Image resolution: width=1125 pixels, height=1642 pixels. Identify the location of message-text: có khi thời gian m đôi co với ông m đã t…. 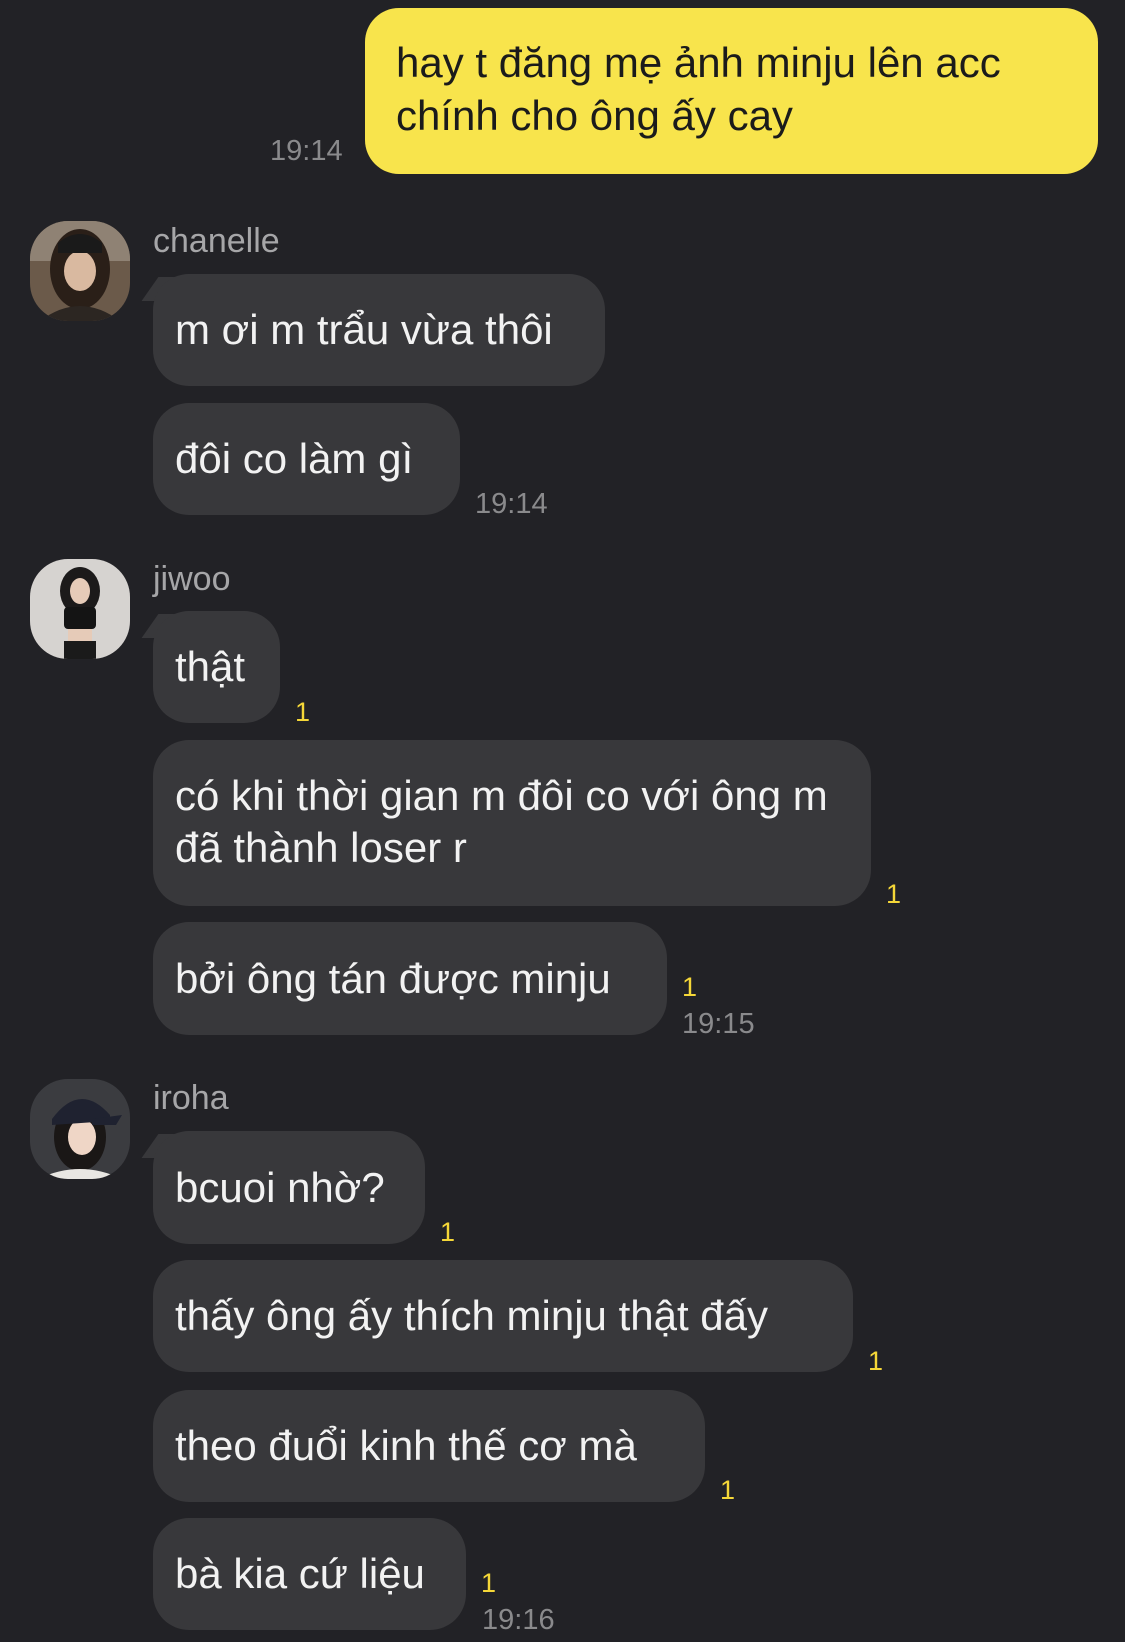
(501, 821).